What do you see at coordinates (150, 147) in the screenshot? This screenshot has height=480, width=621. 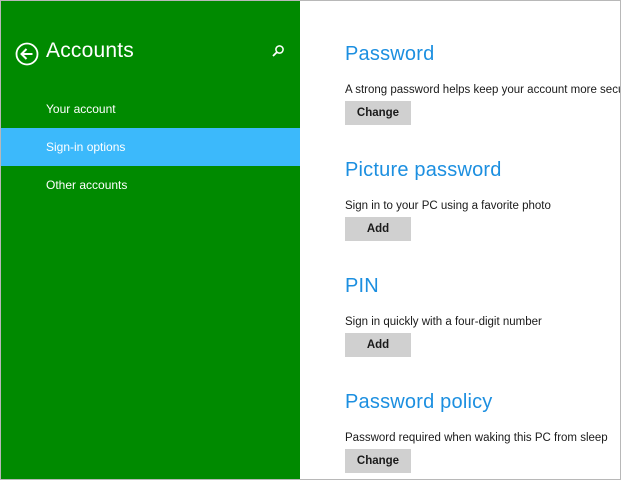 I see `sidebar-item-sign-in-options: Sign-in options` at bounding box center [150, 147].